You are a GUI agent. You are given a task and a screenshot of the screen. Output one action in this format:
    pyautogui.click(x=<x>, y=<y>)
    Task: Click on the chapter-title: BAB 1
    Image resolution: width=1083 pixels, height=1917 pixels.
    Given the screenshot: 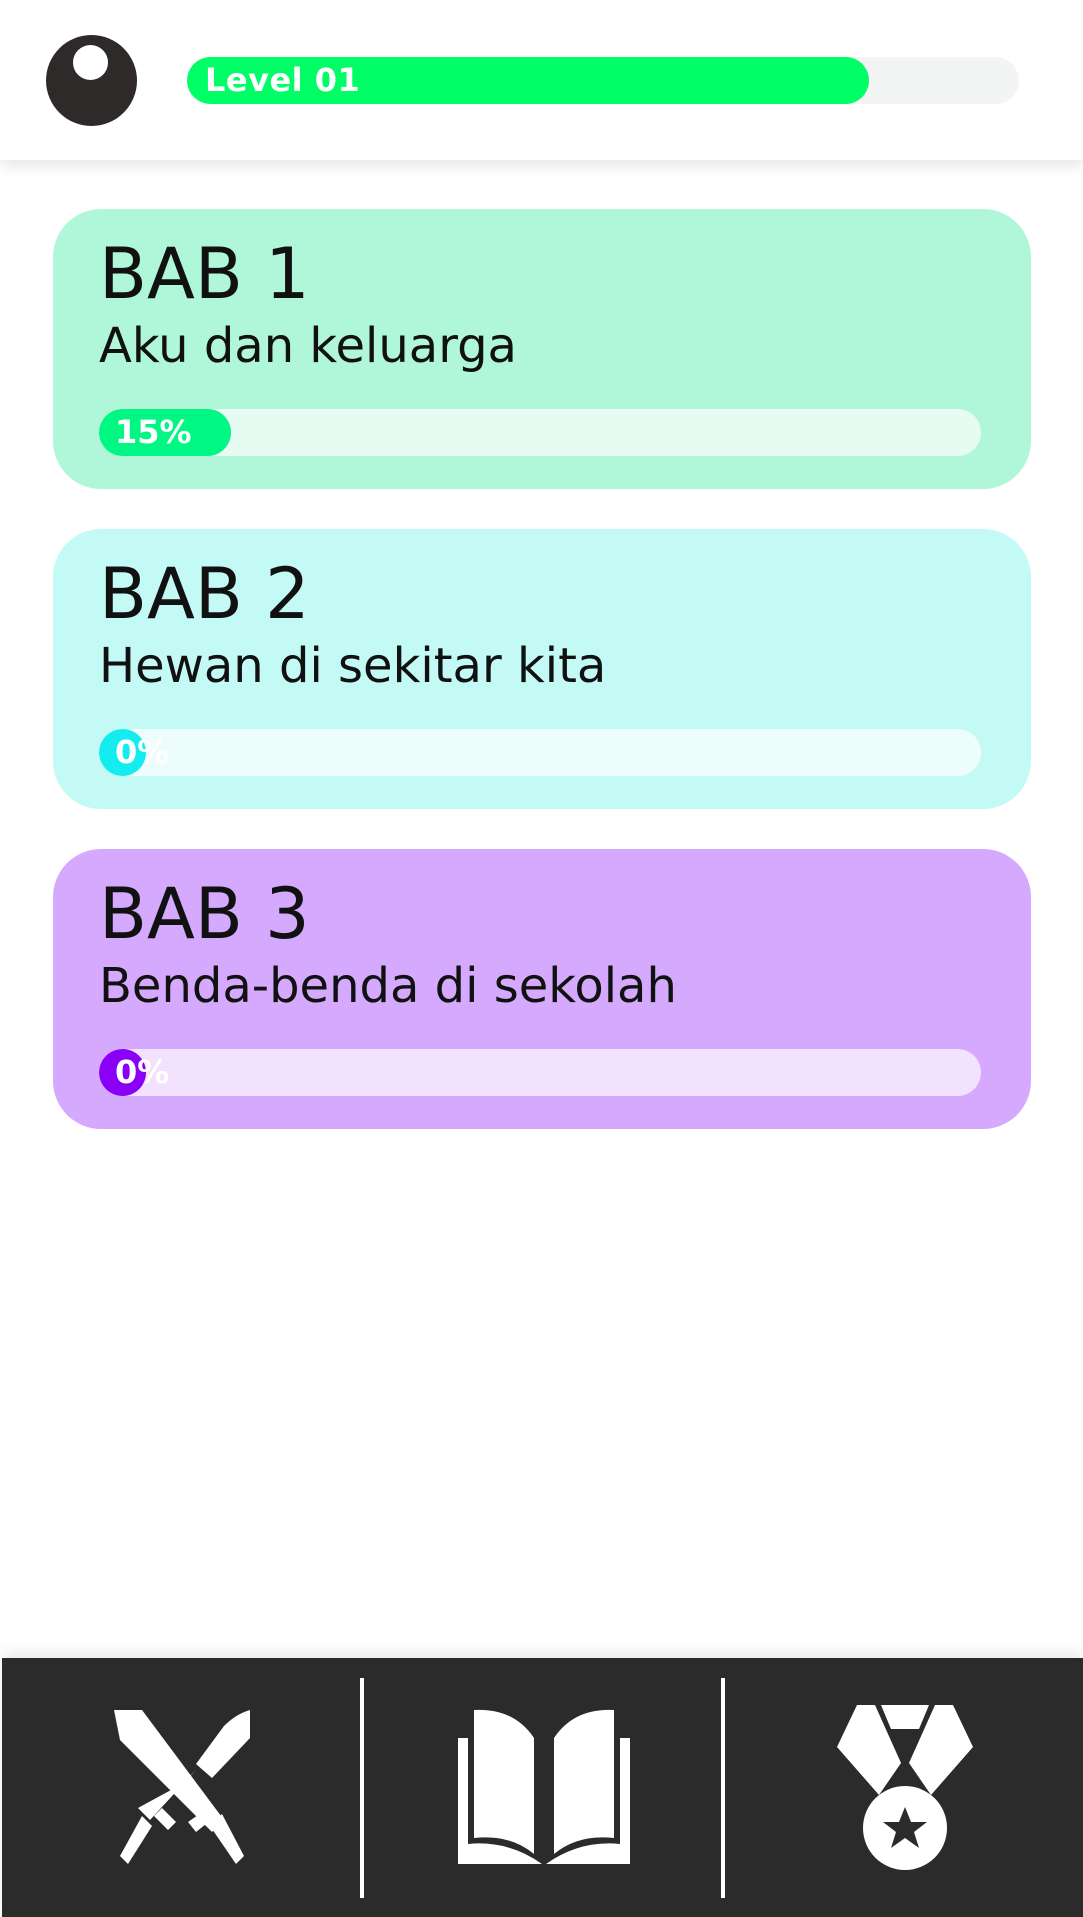 What is the action you would take?
    pyautogui.click(x=204, y=274)
    